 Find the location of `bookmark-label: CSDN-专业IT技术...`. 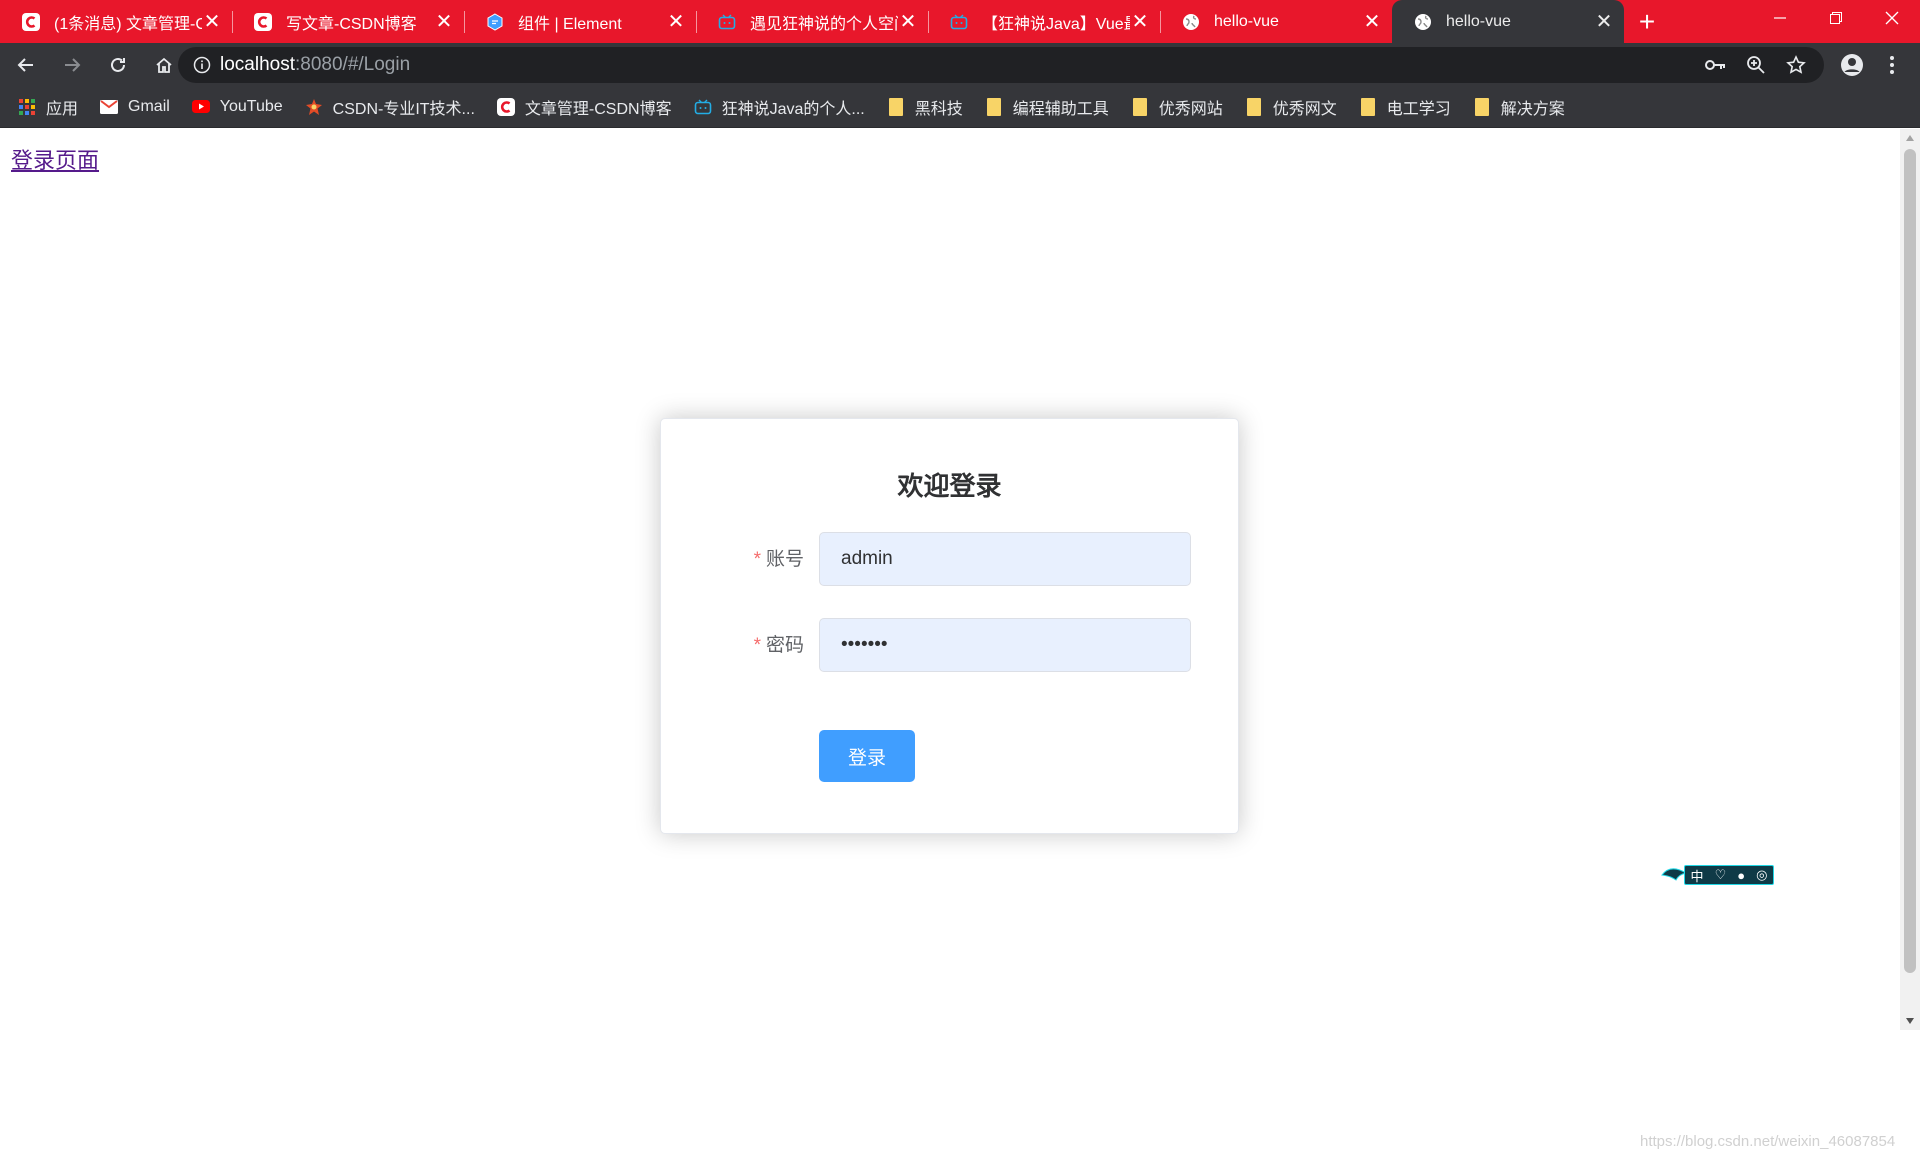

bookmark-label: CSDN-专业IT技术... is located at coordinates (403, 109).